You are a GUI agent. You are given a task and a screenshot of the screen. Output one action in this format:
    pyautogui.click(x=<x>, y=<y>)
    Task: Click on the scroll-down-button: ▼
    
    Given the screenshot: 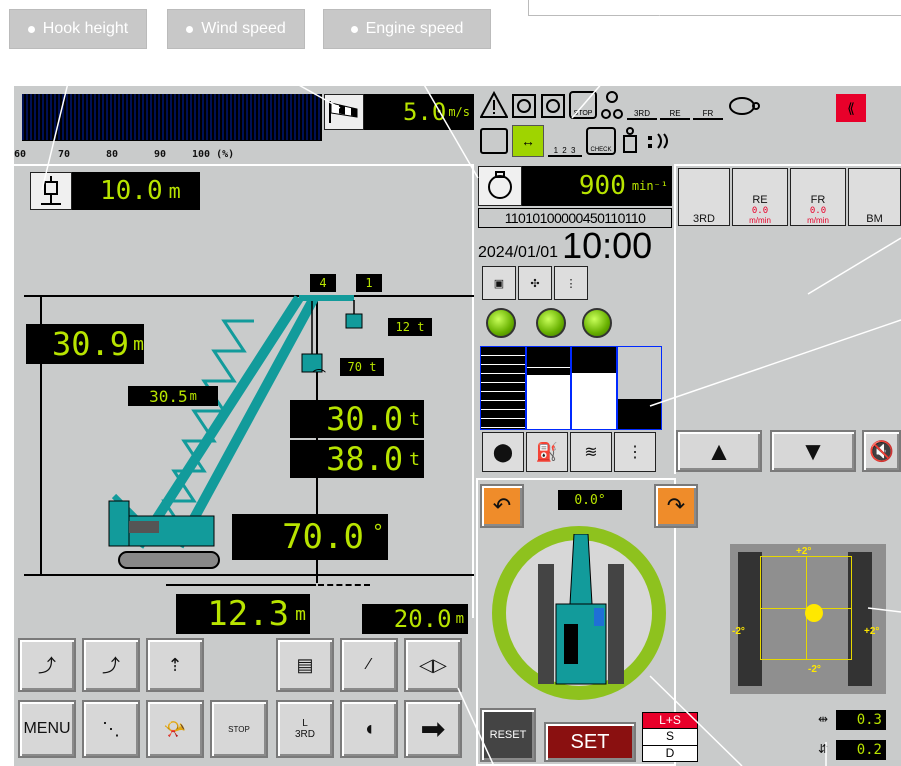 What is the action you would take?
    pyautogui.click(x=813, y=451)
    